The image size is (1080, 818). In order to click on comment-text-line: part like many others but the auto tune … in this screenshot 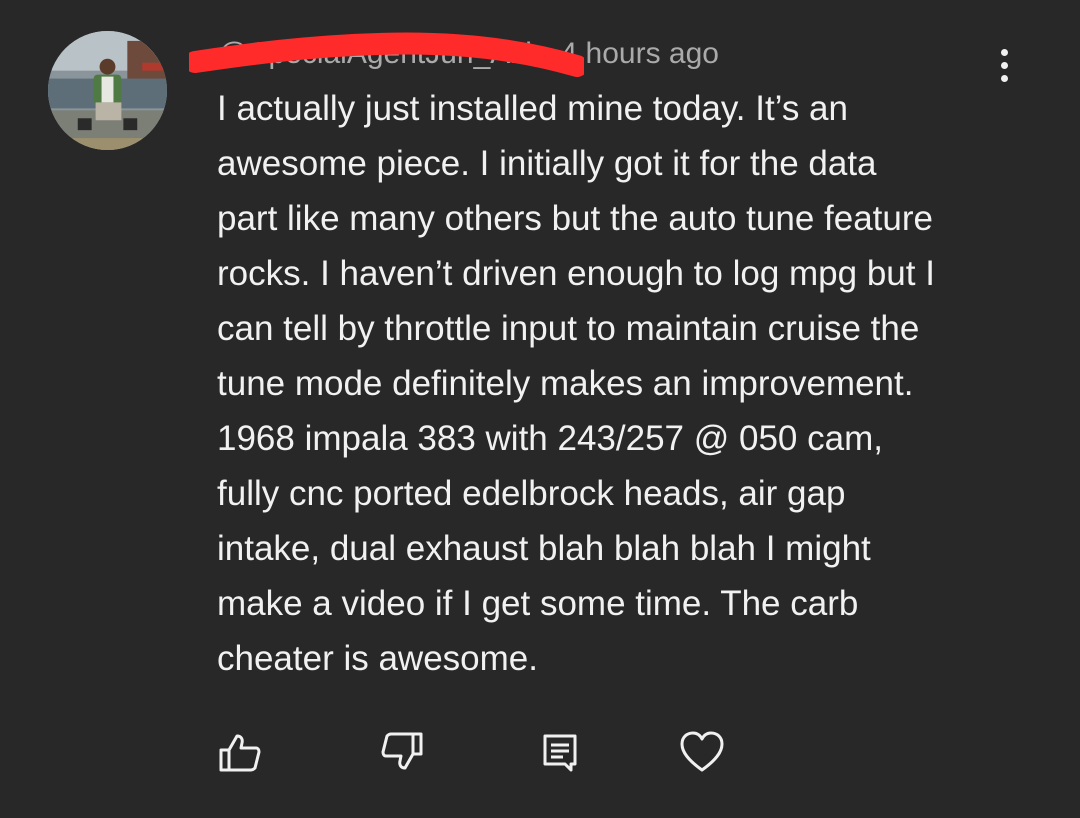, I will do `click(575, 218)`.